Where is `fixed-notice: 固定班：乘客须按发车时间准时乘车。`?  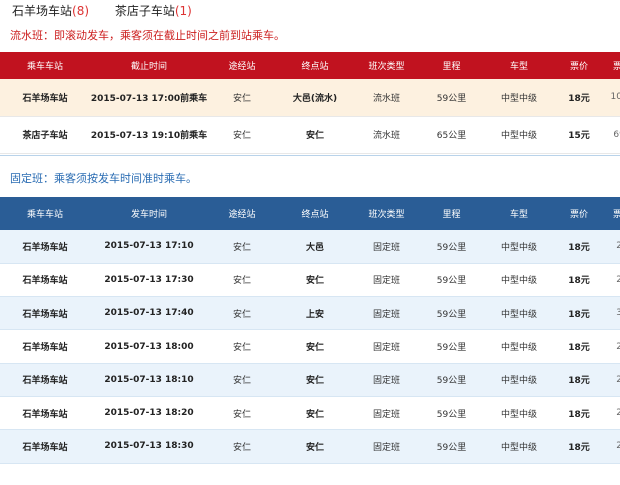 fixed-notice: 固定班：乘客须按发车时间准时乘车。 is located at coordinates (103, 178).